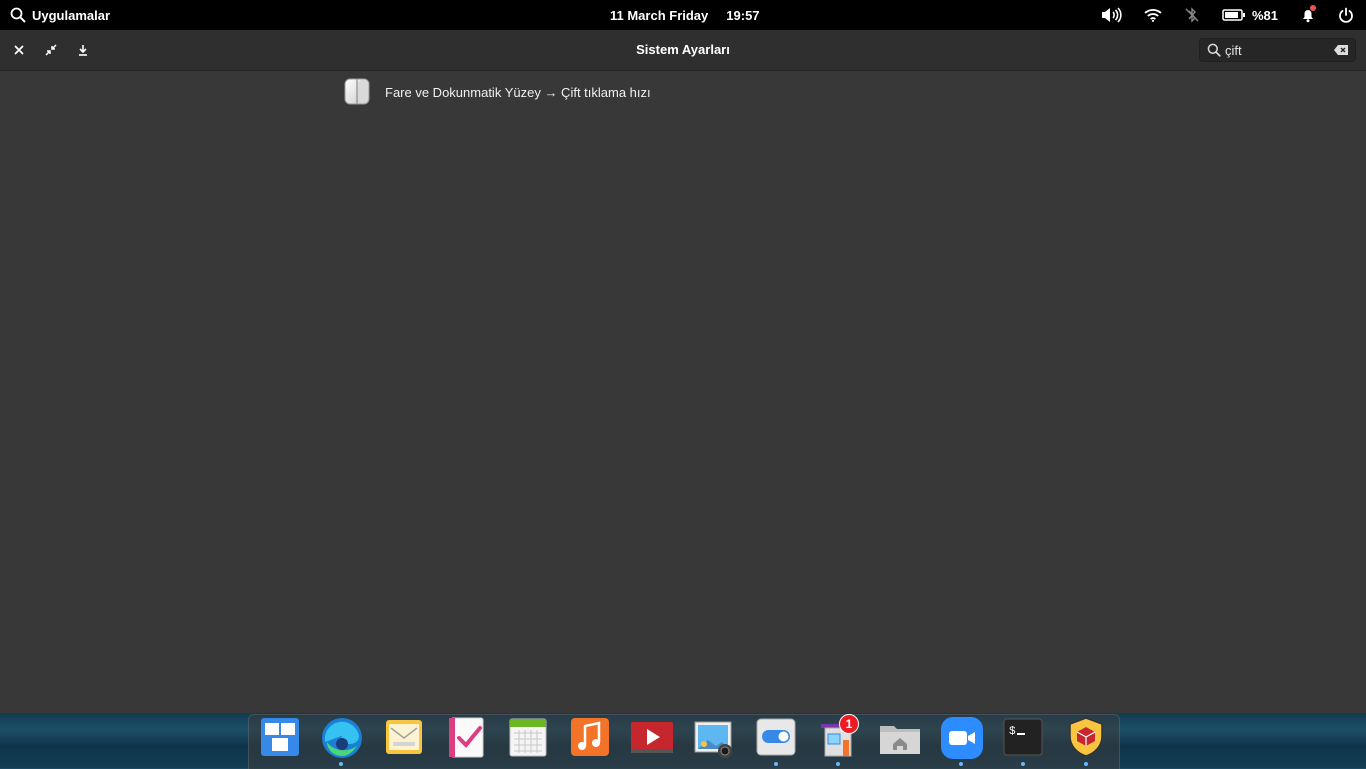 The image size is (1366, 769). I want to click on home-folder-icon, so click(900, 740).